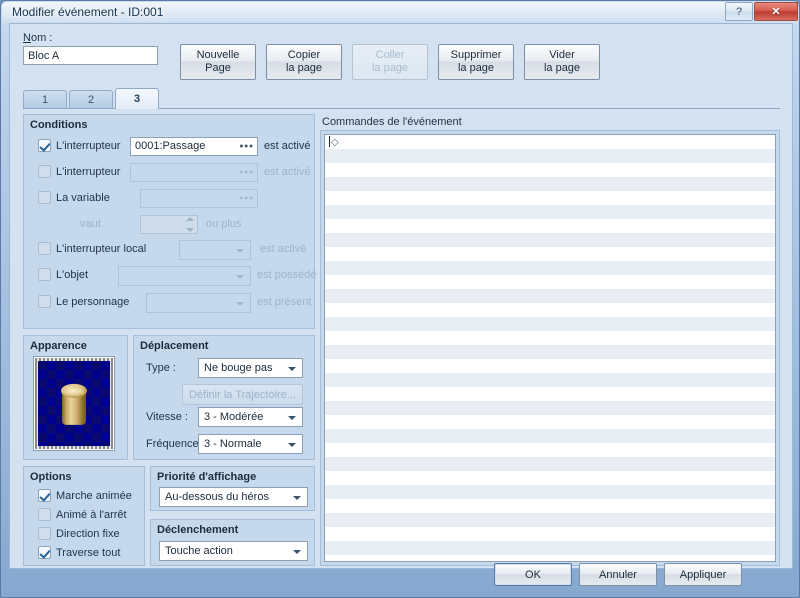 This screenshot has width=800, height=598. What do you see at coordinates (88, 534) in the screenshot?
I see `option-direction-fix-label: Direction fixe` at bounding box center [88, 534].